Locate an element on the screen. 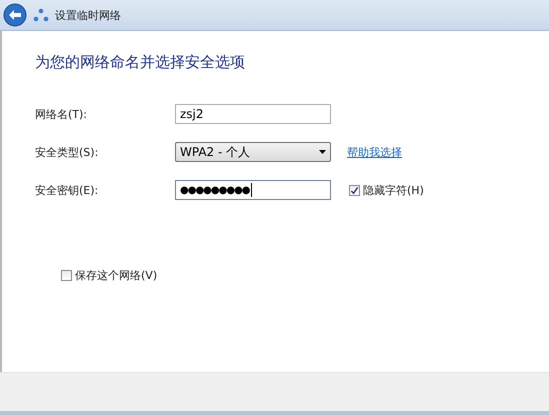  security-type-dropdown: WPA2 - 个人 is located at coordinates (253, 152).